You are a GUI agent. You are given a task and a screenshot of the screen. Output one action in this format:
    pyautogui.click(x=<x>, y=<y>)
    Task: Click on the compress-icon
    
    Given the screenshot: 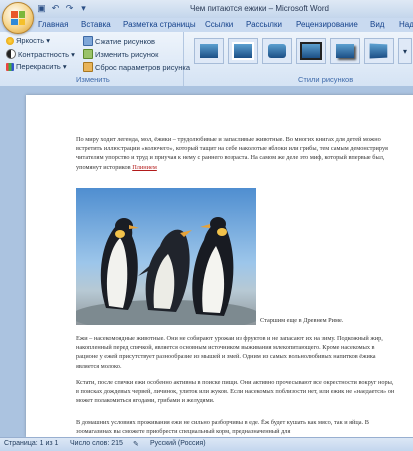 What is the action you would take?
    pyautogui.click(x=88, y=41)
    